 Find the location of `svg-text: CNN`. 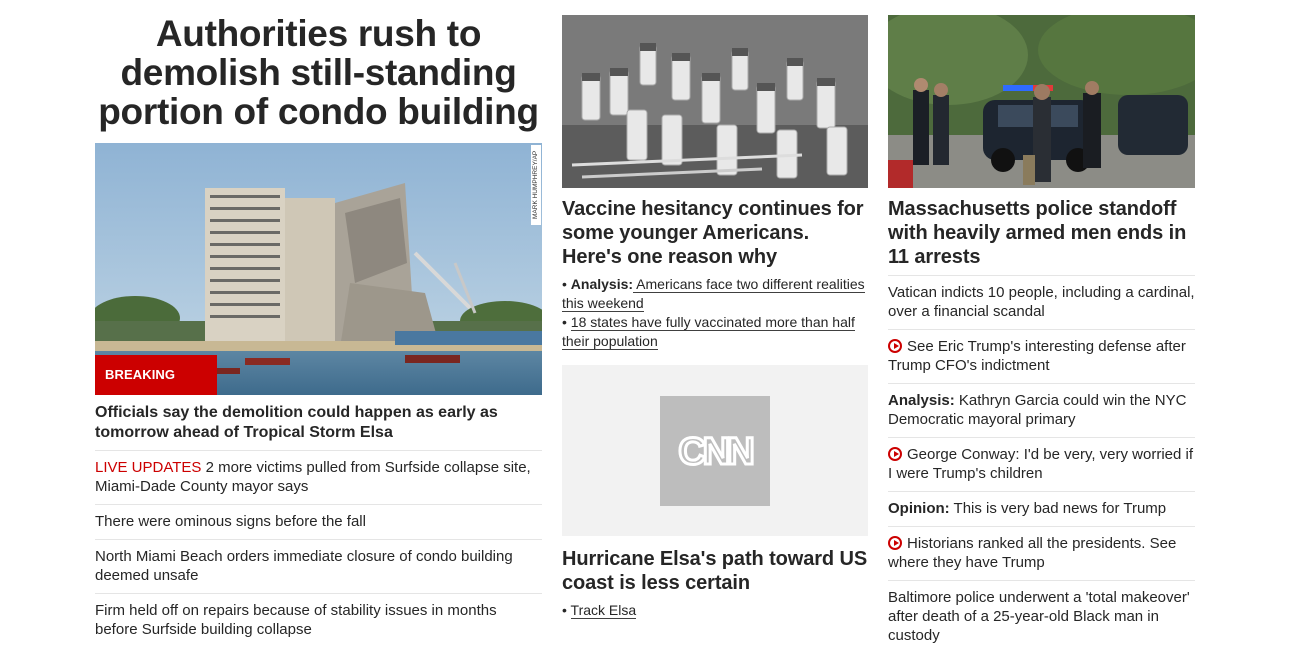

svg-text: CNN is located at coordinates (715, 451).